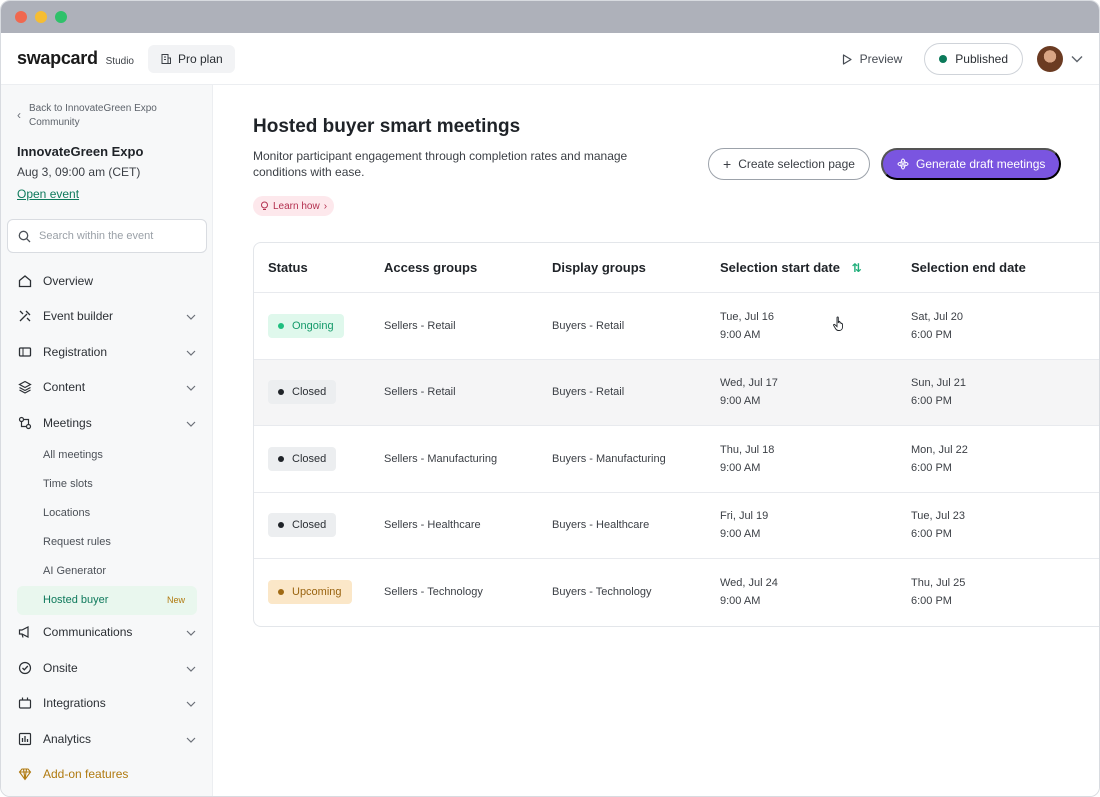  I want to click on plus-icon: +, so click(727, 164).